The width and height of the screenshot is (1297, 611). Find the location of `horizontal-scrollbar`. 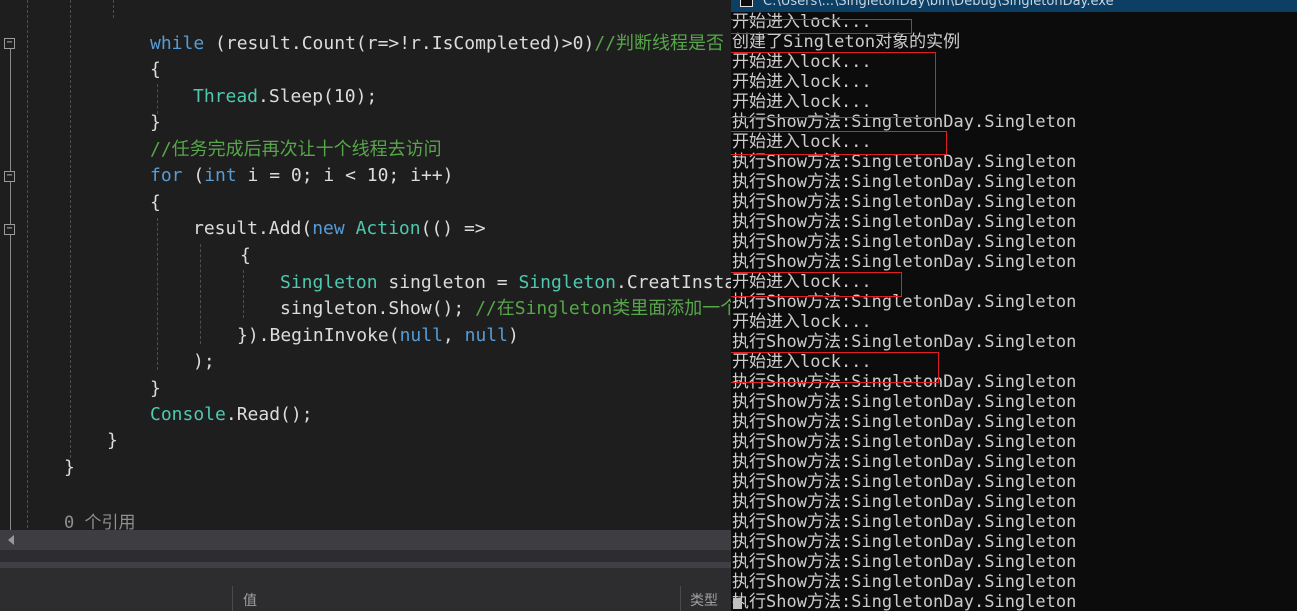

horizontal-scrollbar is located at coordinates (365, 540).